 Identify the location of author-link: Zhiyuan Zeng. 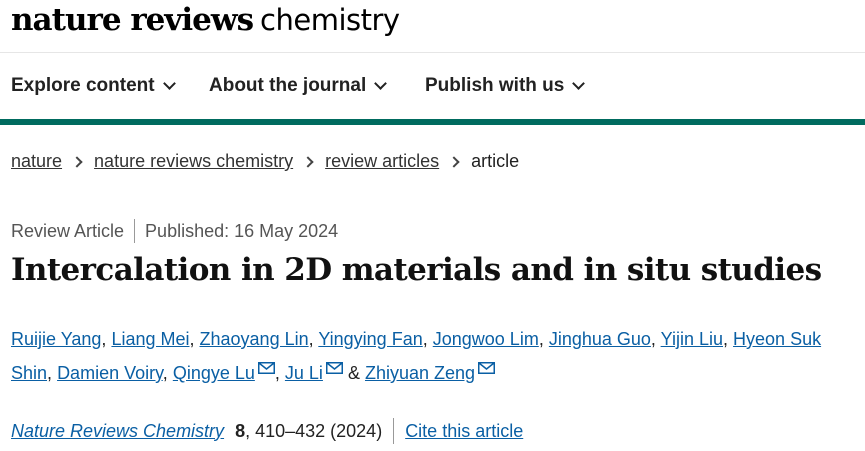
(420, 373).